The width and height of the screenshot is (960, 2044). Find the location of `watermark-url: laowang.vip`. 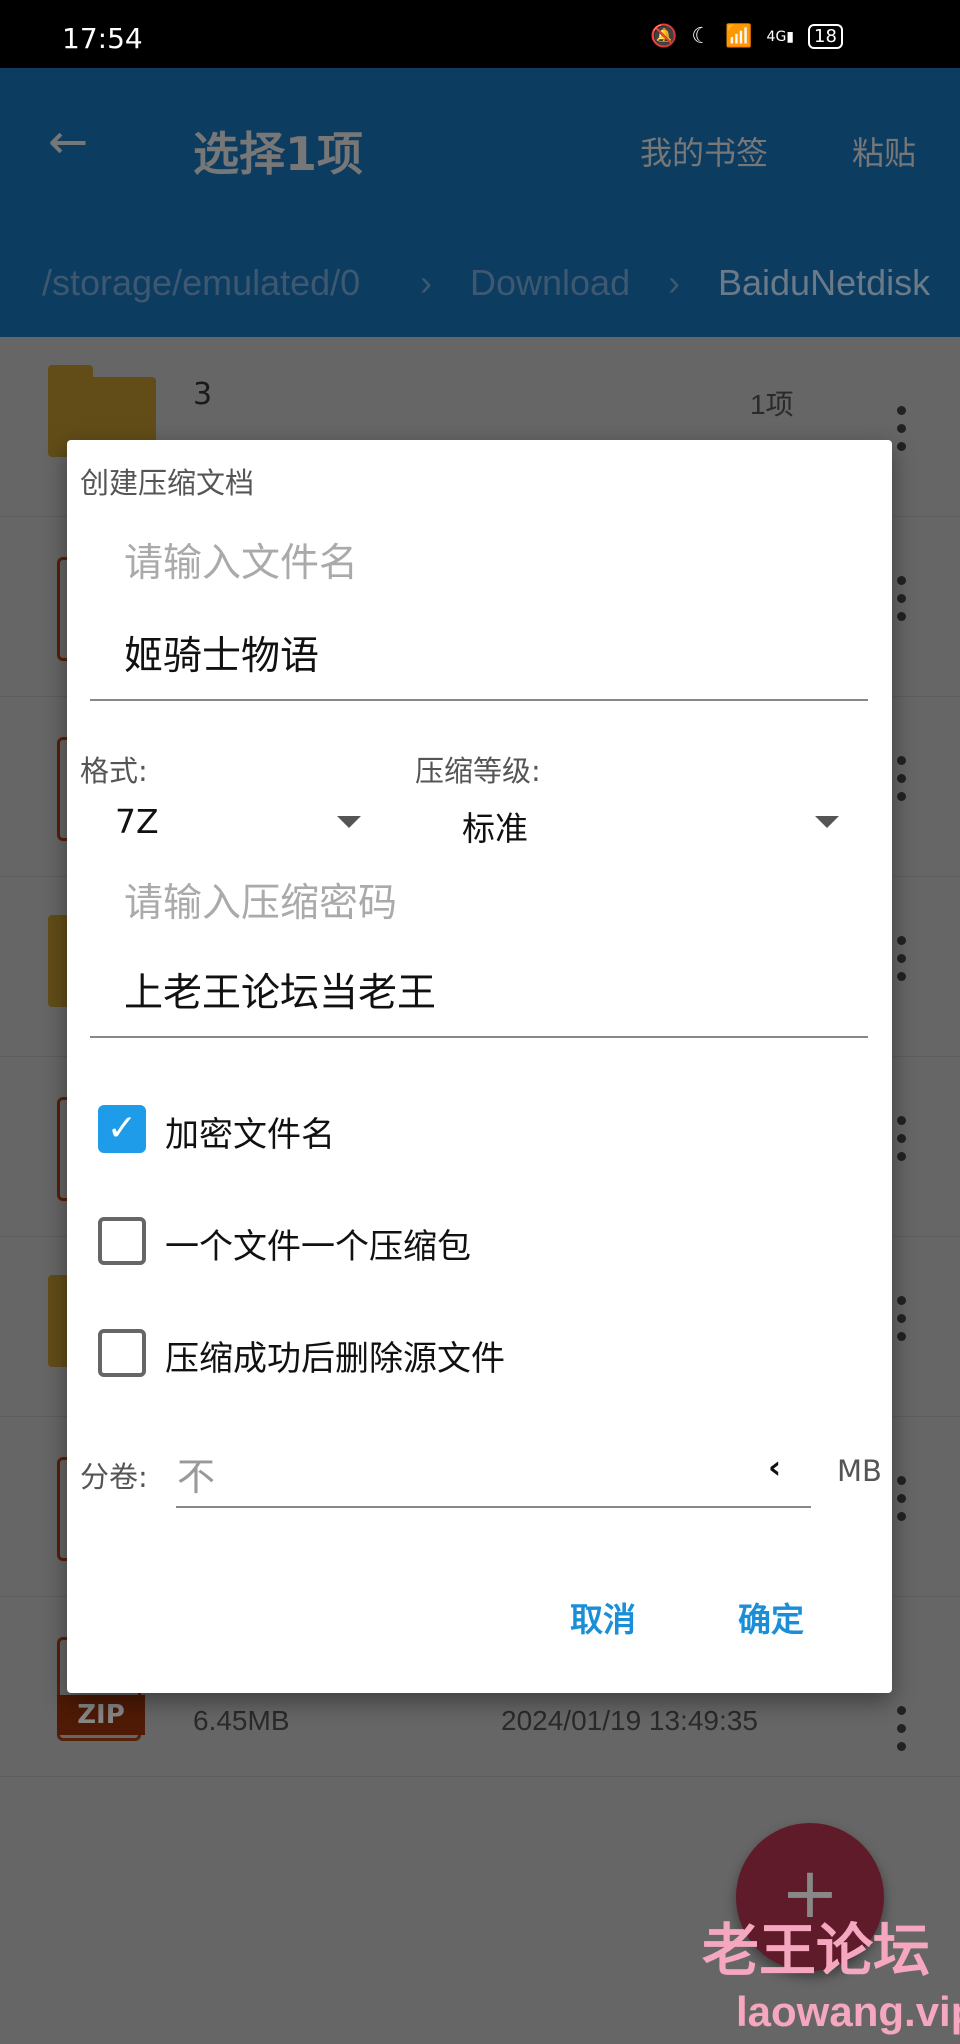

watermark-url: laowang.vip is located at coordinates (848, 2011).